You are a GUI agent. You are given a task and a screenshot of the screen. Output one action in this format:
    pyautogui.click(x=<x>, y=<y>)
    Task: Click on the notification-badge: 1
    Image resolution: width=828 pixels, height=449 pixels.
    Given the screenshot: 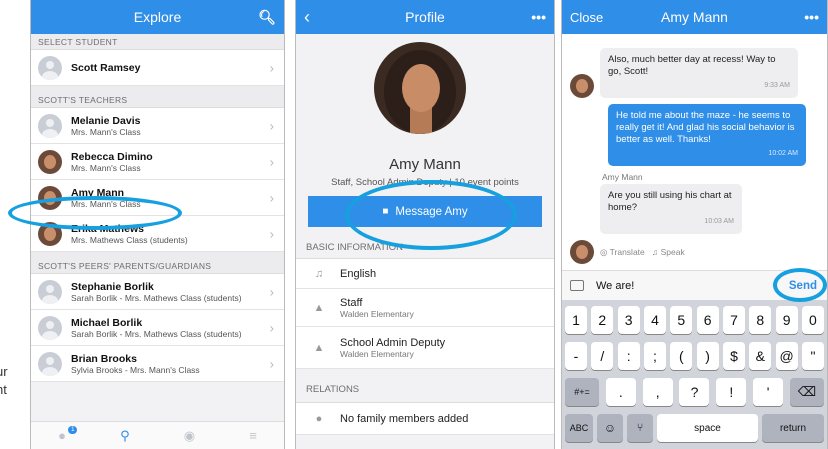 What is the action you would take?
    pyautogui.click(x=73, y=430)
    